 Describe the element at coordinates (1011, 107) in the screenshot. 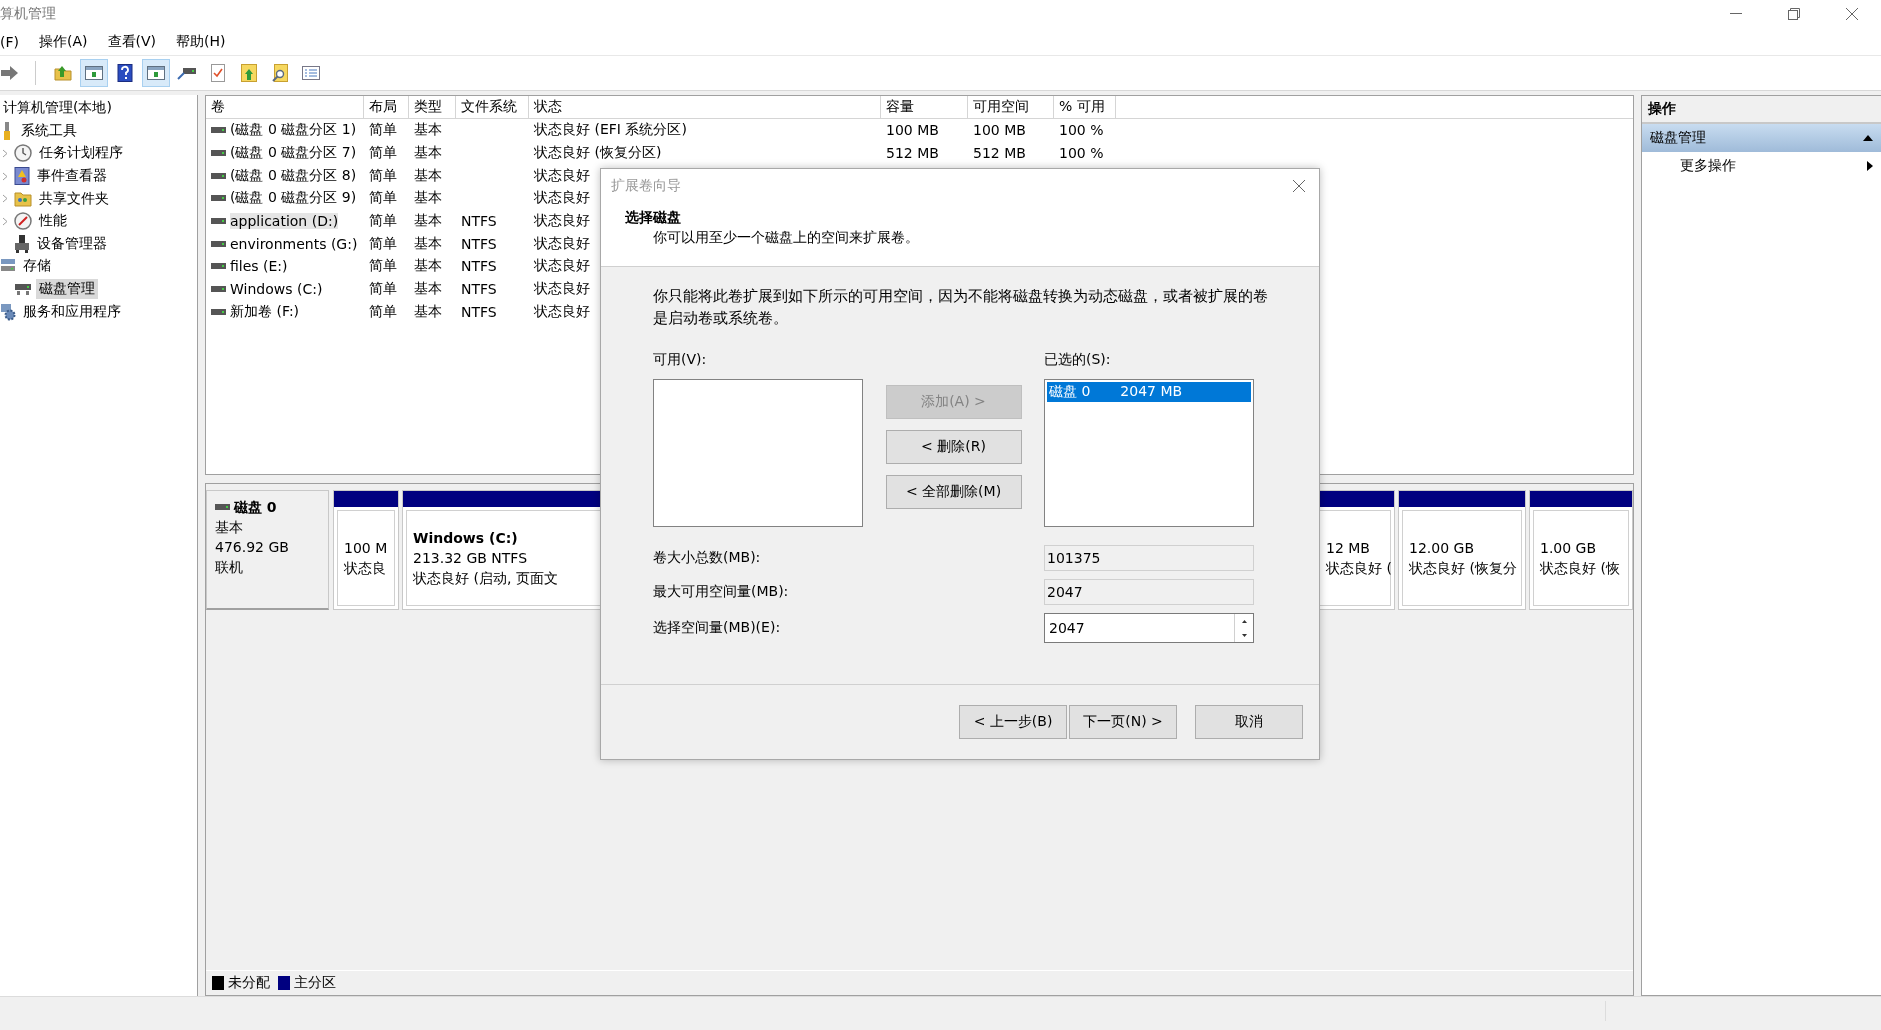

I see `column-header: 可用空间` at that location.